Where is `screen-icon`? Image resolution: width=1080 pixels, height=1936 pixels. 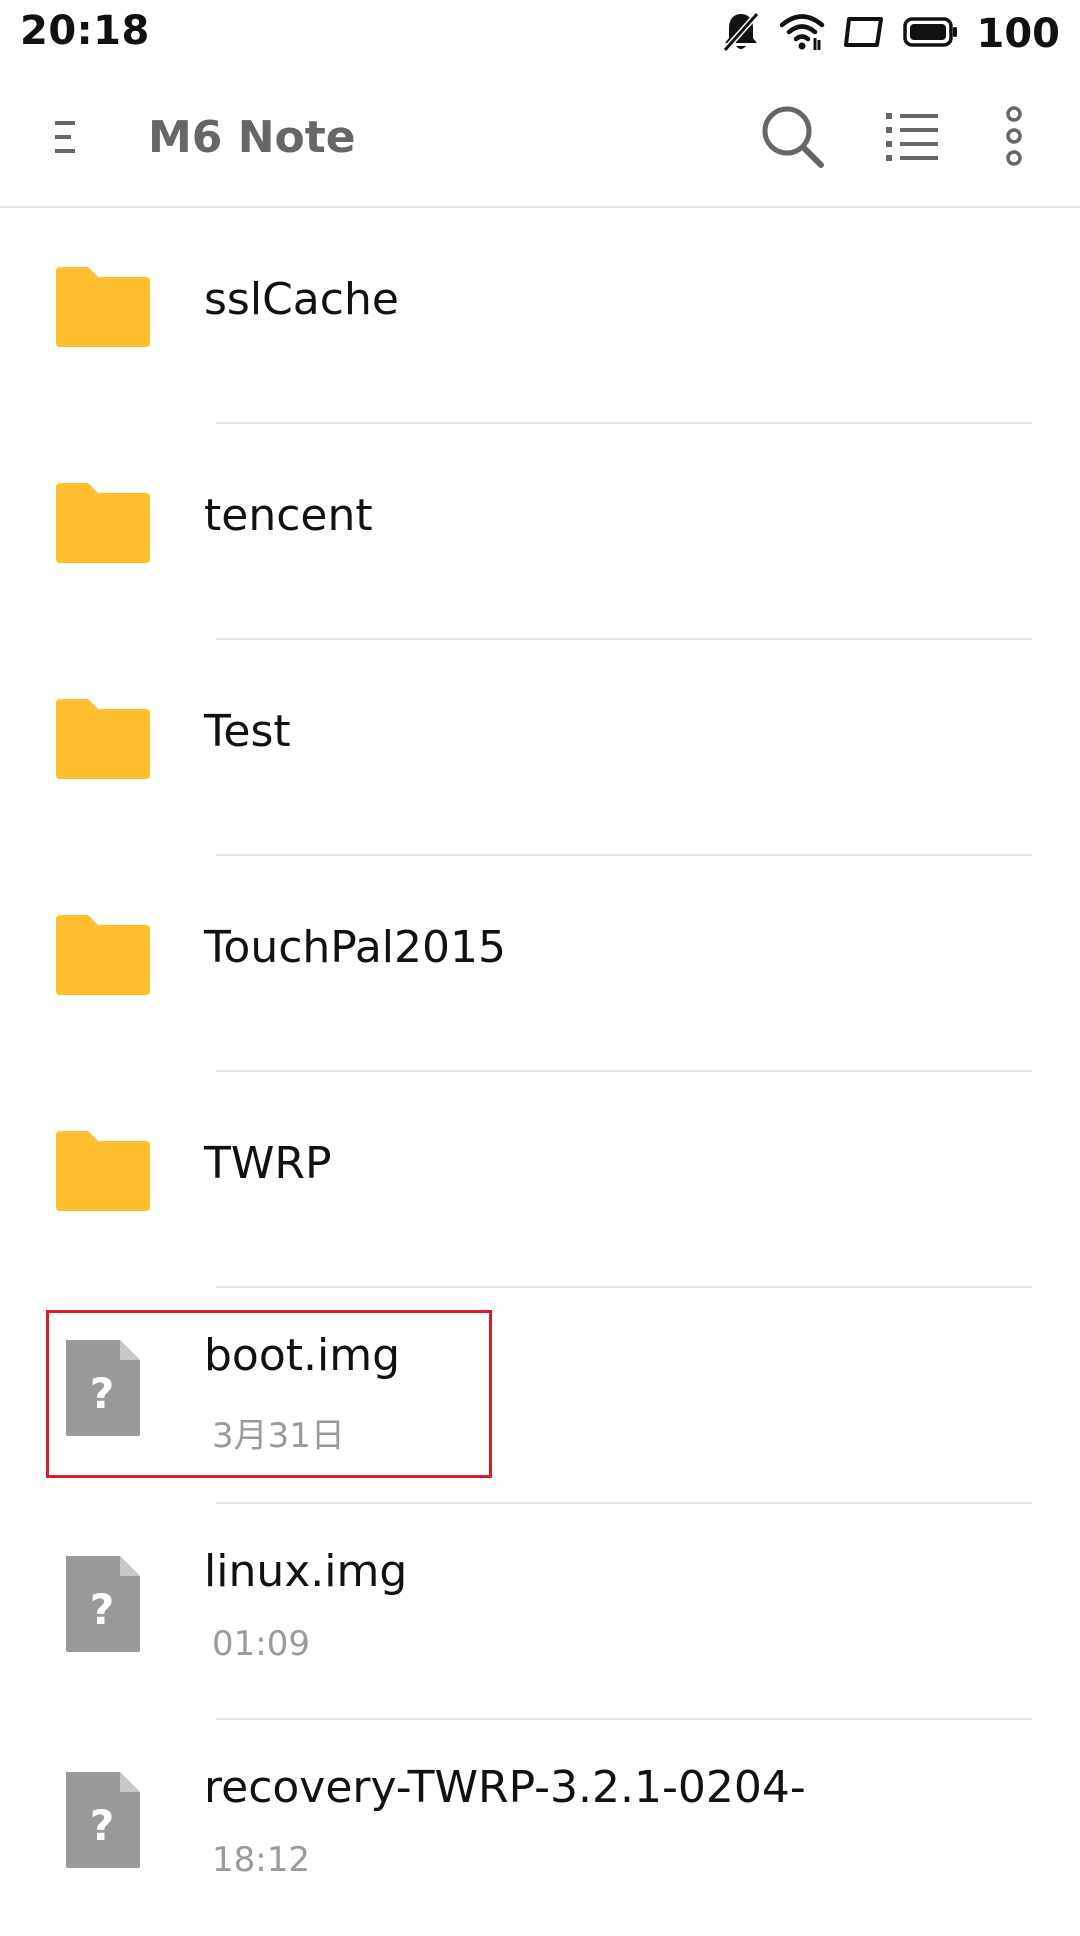 screen-icon is located at coordinates (864, 34).